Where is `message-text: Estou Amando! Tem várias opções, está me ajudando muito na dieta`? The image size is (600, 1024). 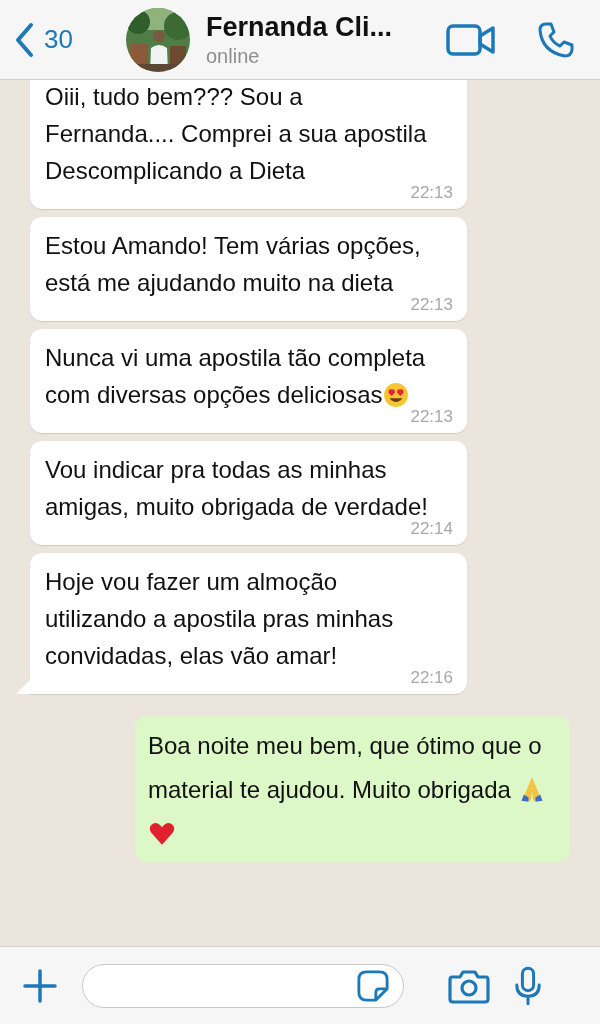 message-text: Estou Amando! Tem várias opções, está me ajudando muito na dieta is located at coordinates (233, 264).